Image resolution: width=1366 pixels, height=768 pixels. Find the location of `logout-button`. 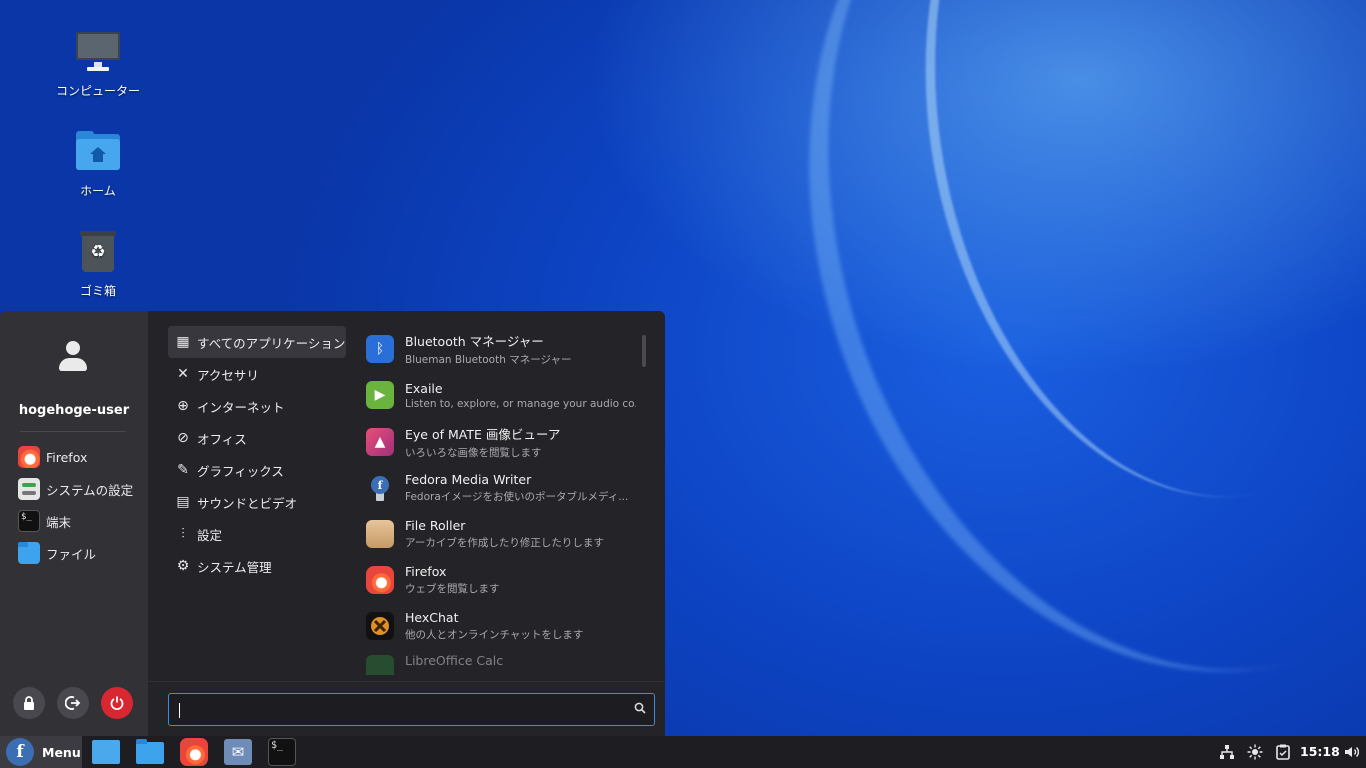

logout-button is located at coordinates (73, 703).